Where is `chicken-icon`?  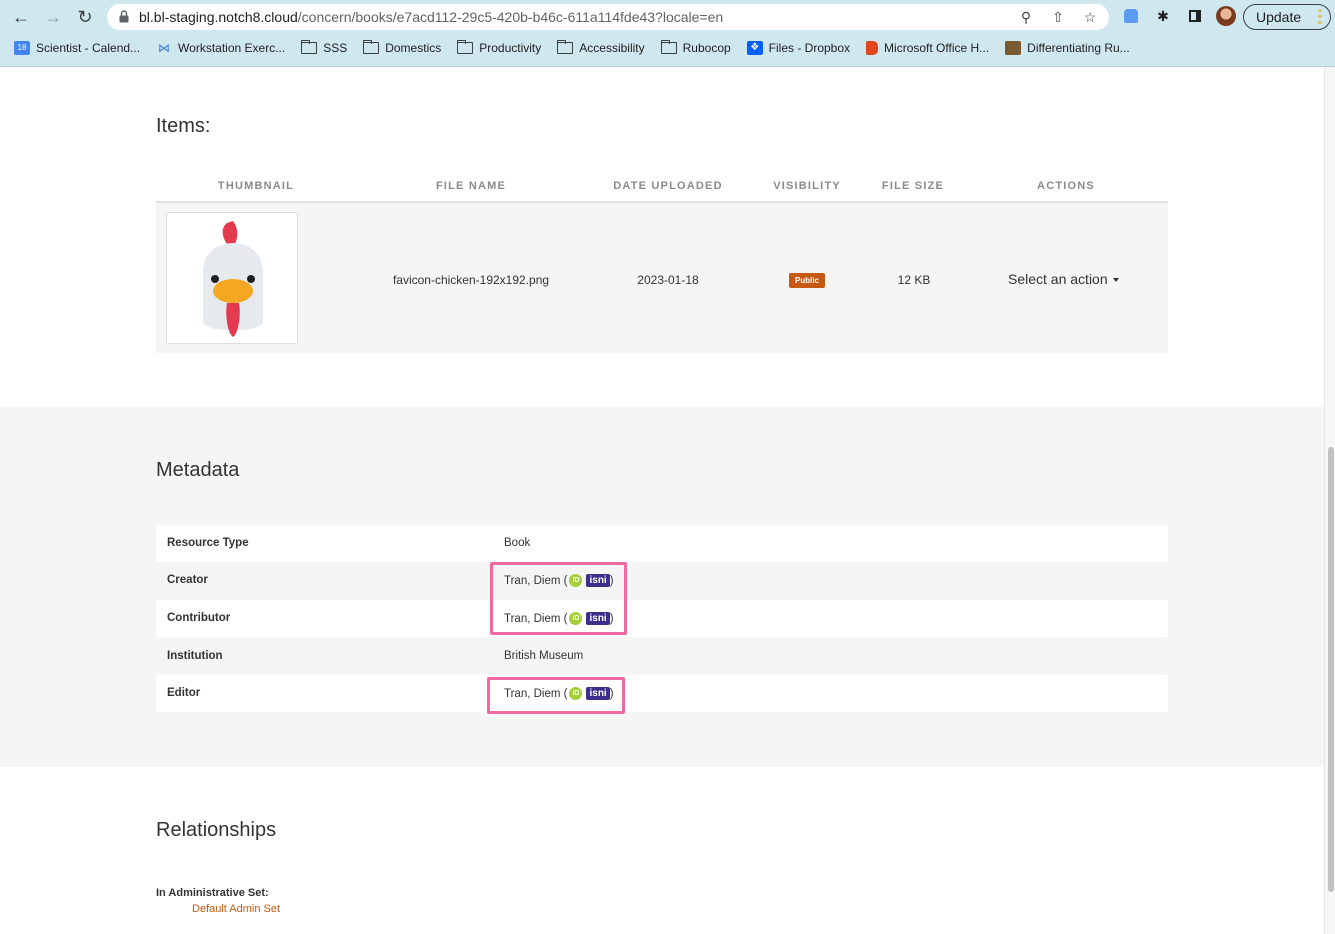
chicken-icon is located at coordinates (233, 279).